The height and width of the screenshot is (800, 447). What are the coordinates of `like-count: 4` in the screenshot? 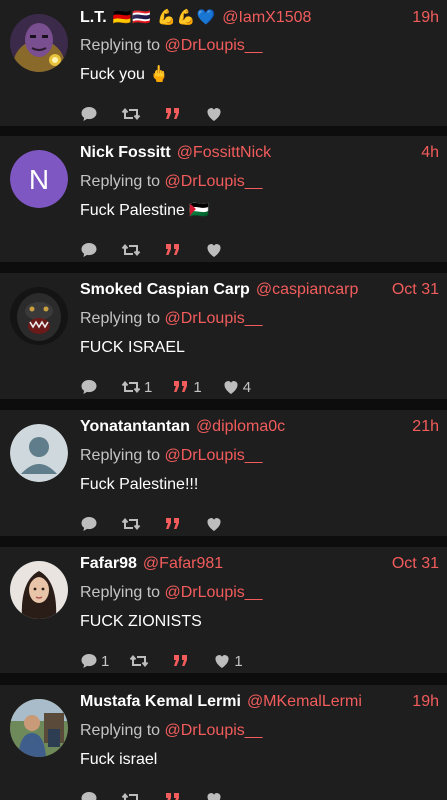 It's located at (247, 387).